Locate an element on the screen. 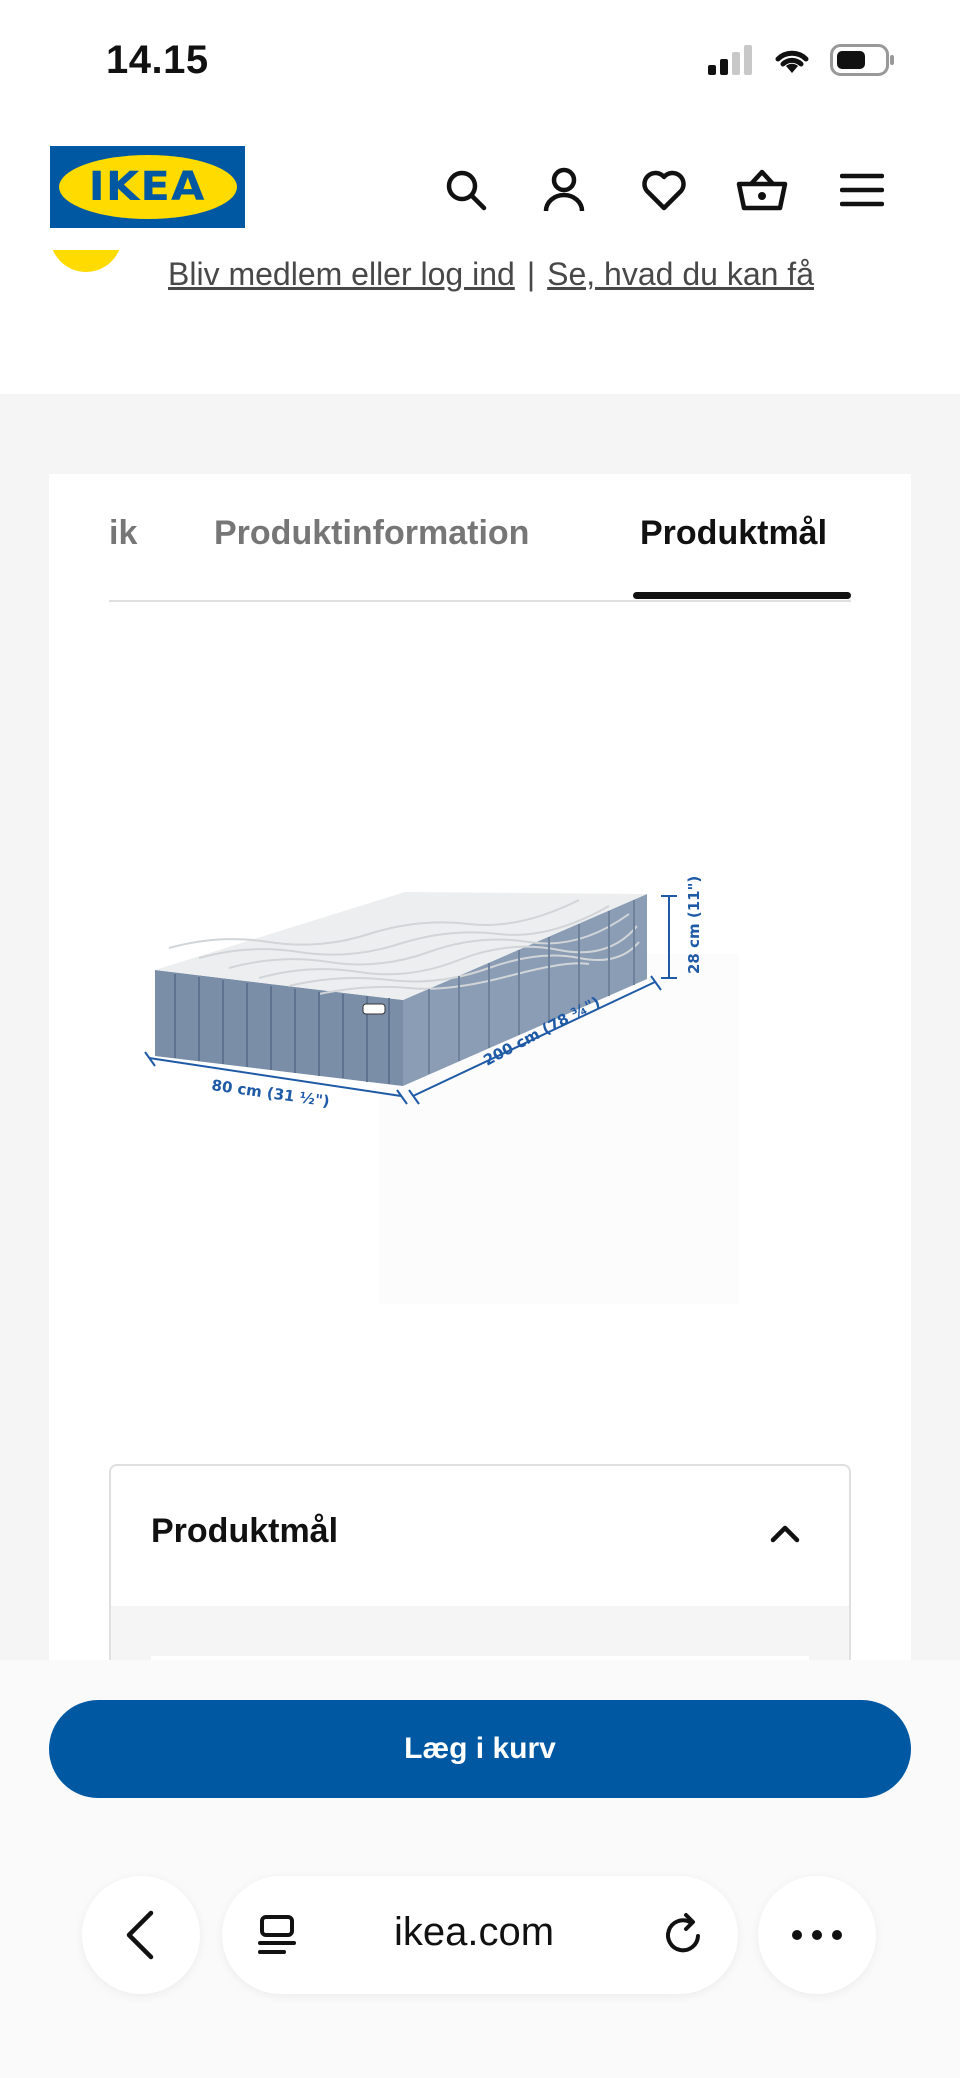  width-dimension-label: 80 cm (31 ½") is located at coordinates (270, 1093).